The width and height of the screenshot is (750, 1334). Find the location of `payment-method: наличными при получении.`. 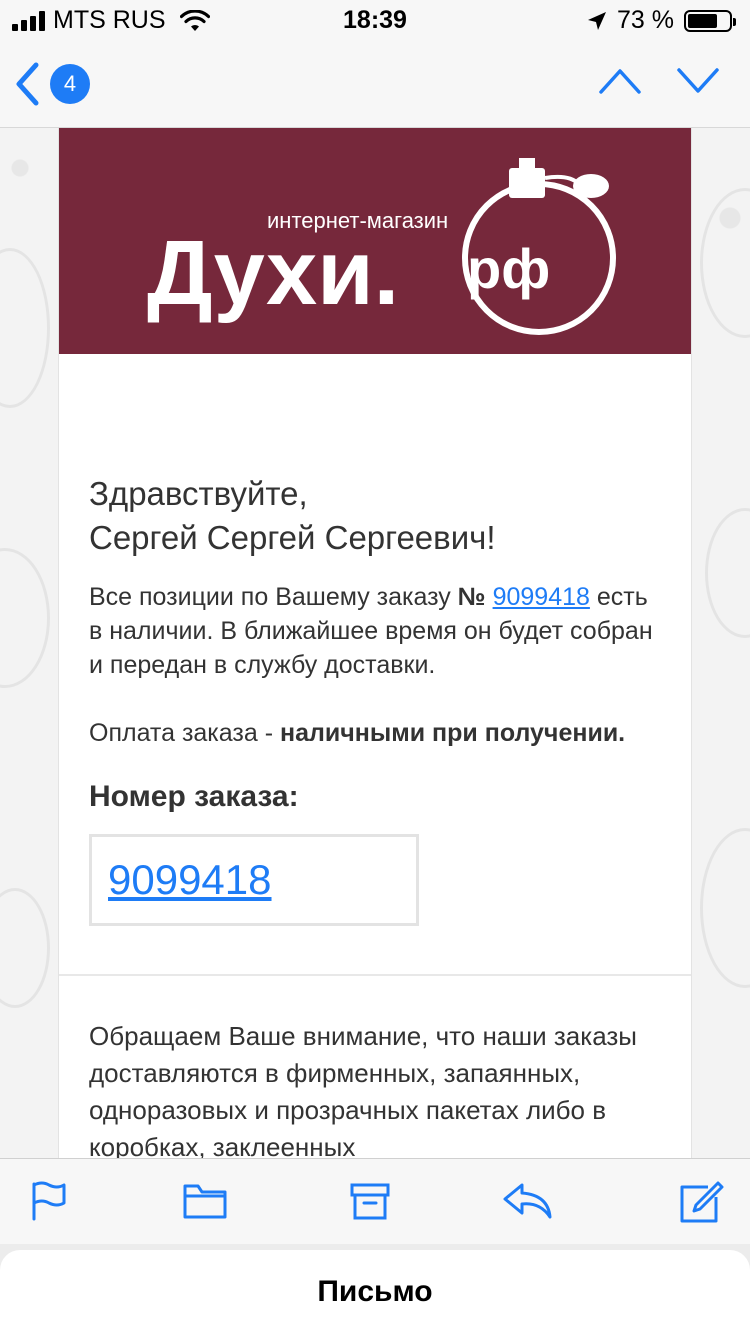

payment-method: наличными при получении. is located at coordinates (453, 733).